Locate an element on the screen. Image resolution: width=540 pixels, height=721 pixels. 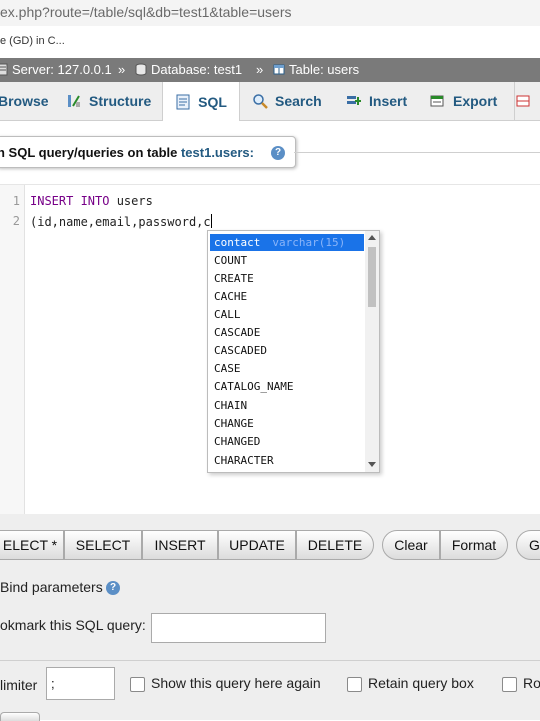
tab-sql: SQL is located at coordinates (201, 101).